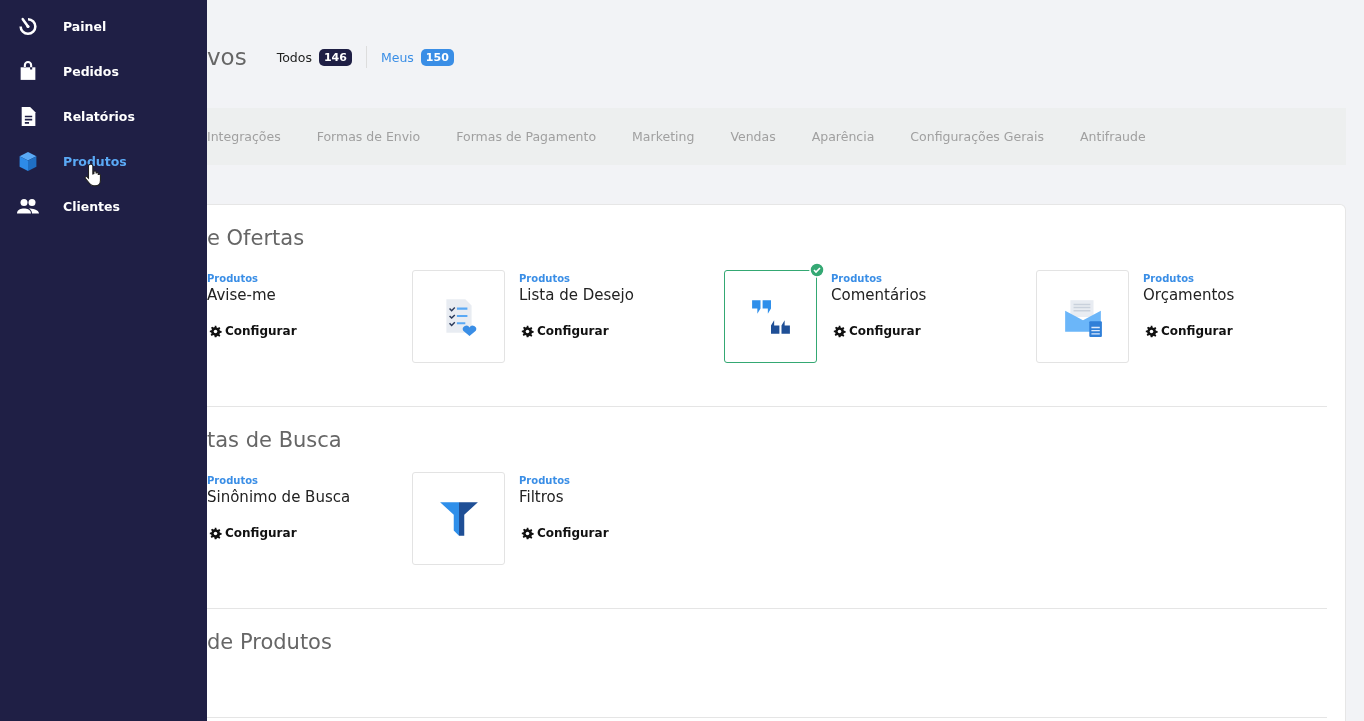 The image size is (1364, 721). Describe the element at coordinates (437, 57) in the screenshot. I see `count-badge: 150` at that location.